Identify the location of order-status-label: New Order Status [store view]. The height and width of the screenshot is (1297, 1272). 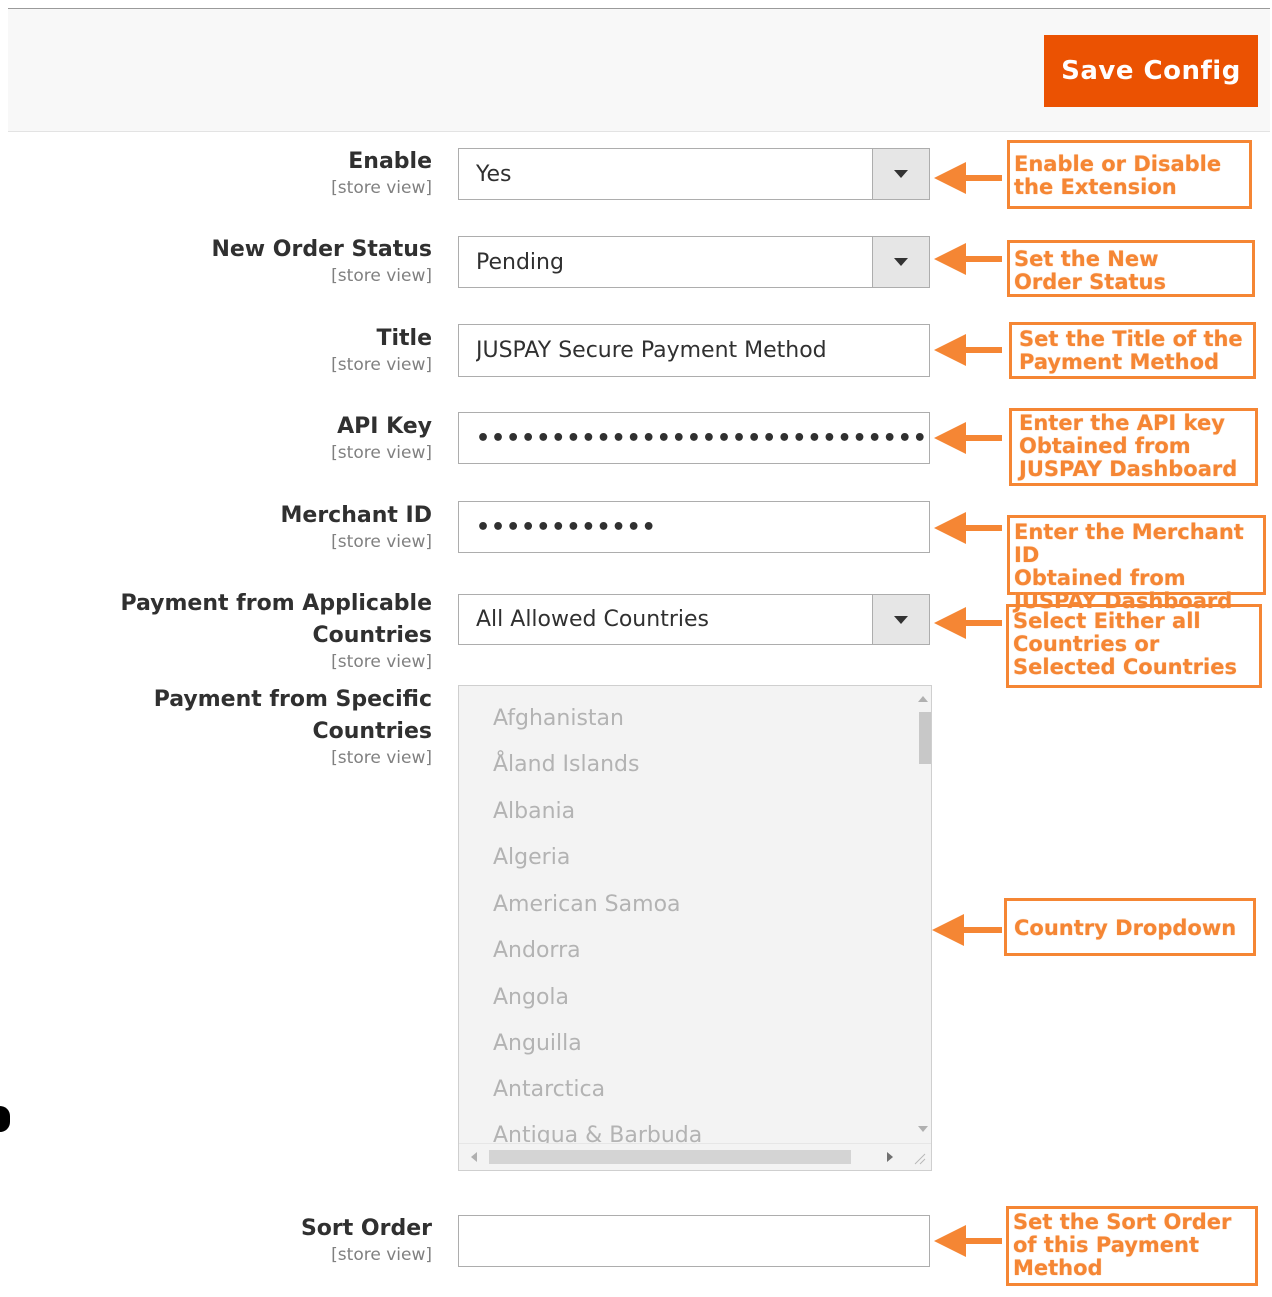
(321, 260).